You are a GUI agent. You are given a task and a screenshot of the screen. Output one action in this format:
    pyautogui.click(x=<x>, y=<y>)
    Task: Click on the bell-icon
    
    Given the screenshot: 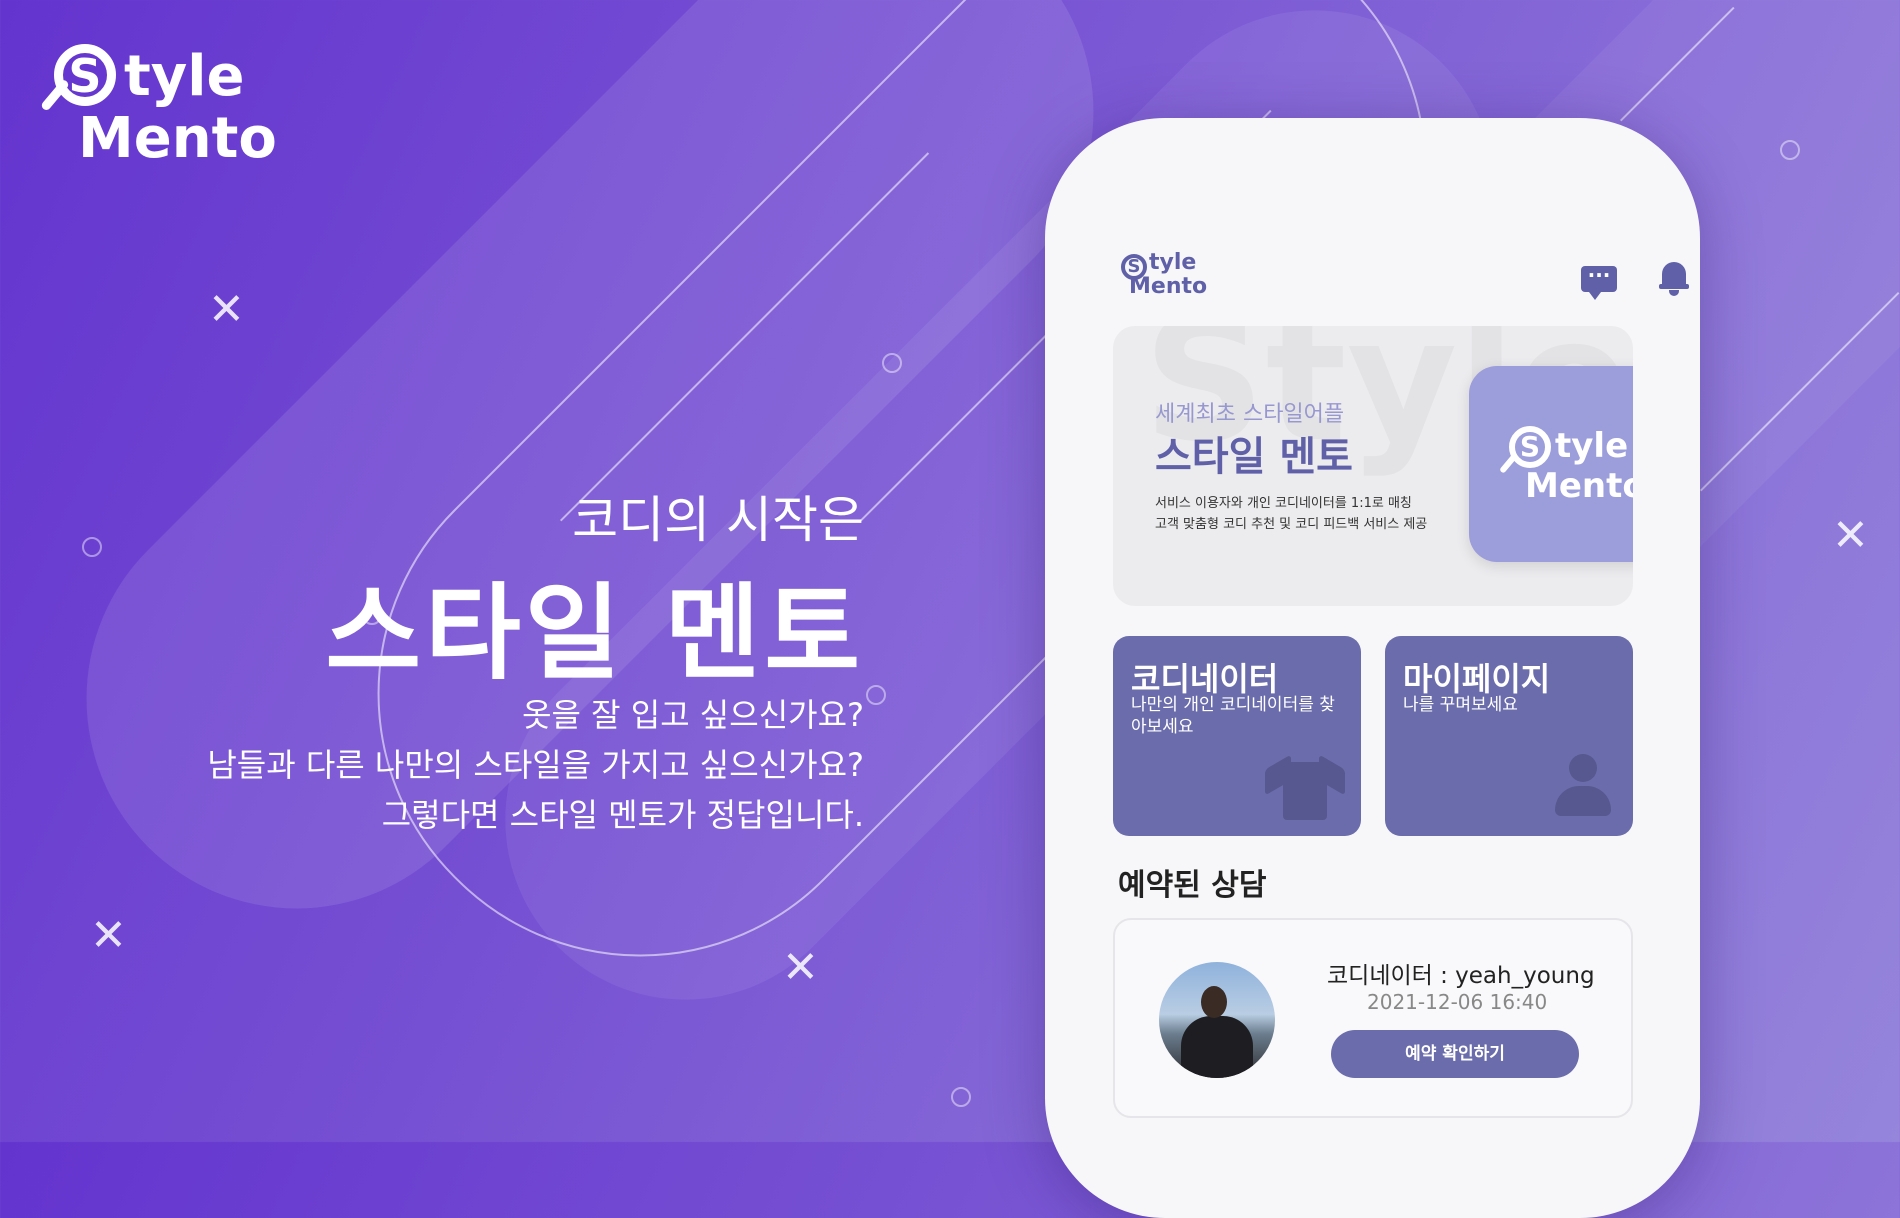 What is the action you would take?
    pyautogui.click(x=1674, y=278)
    